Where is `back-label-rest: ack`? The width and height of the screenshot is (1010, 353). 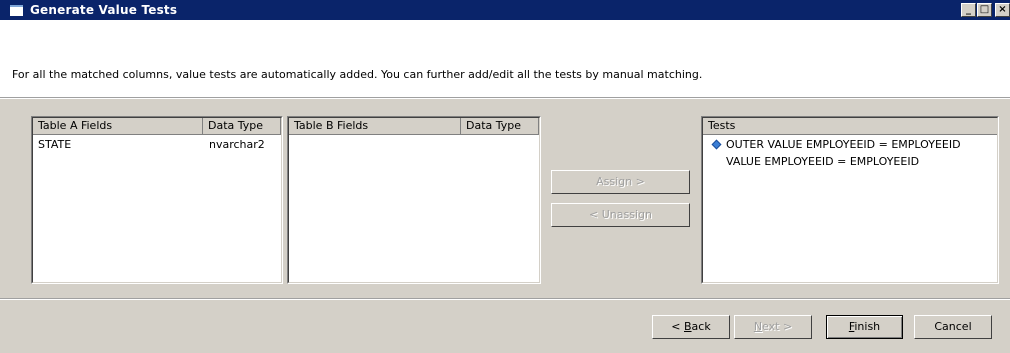
back-label-rest: ack is located at coordinates (701, 326).